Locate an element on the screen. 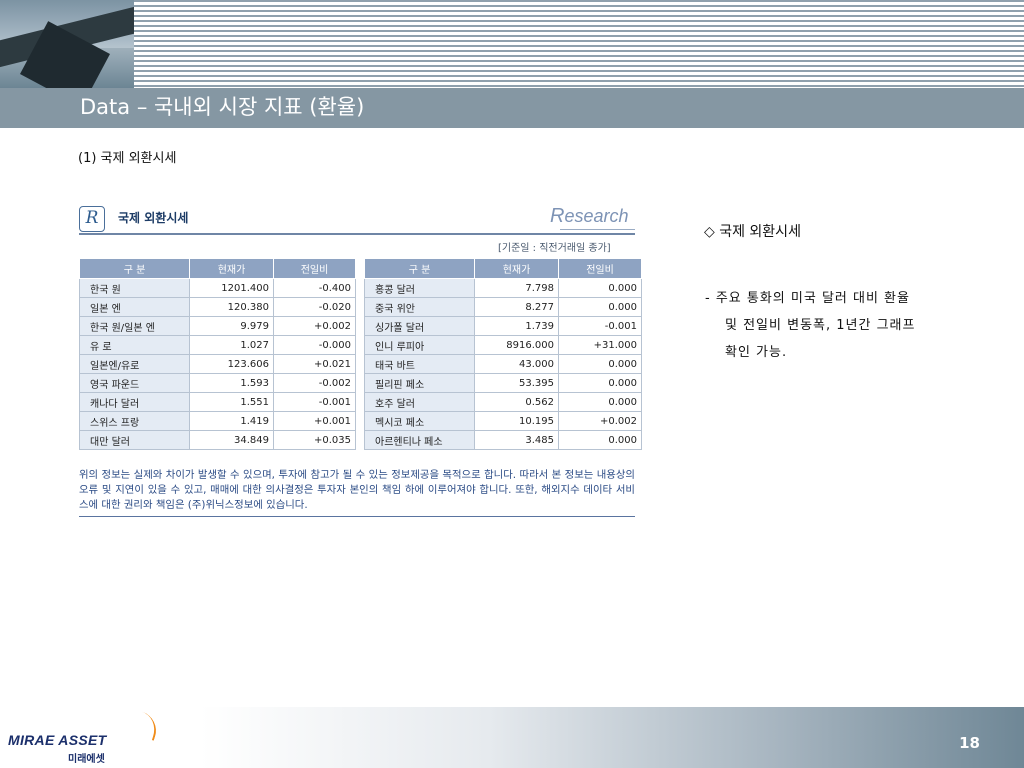 The image size is (1024, 768). brand-initial: R is located at coordinates (557, 216).